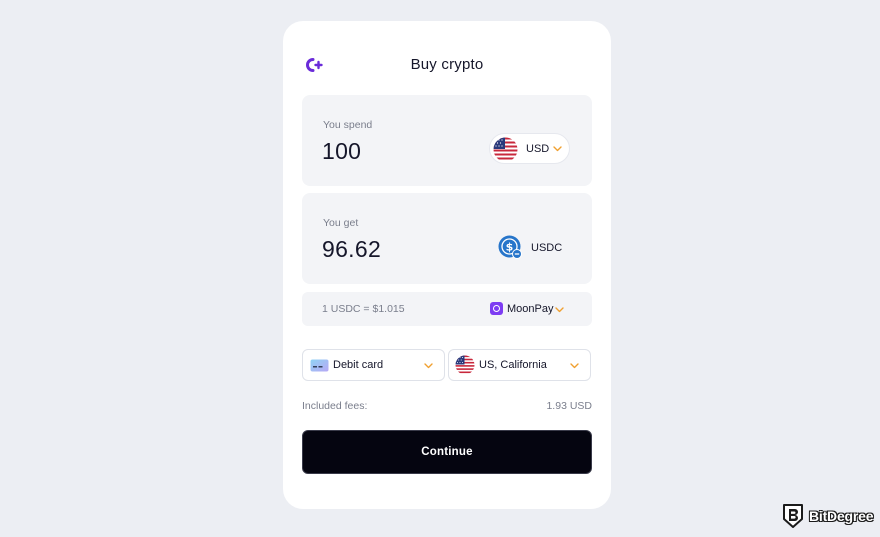 The height and width of the screenshot is (537, 880). What do you see at coordinates (363, 309) in the screenshot?
I see `exchange-rate-text: 1 USDC = $1.015` at bounding box center [363, 309].